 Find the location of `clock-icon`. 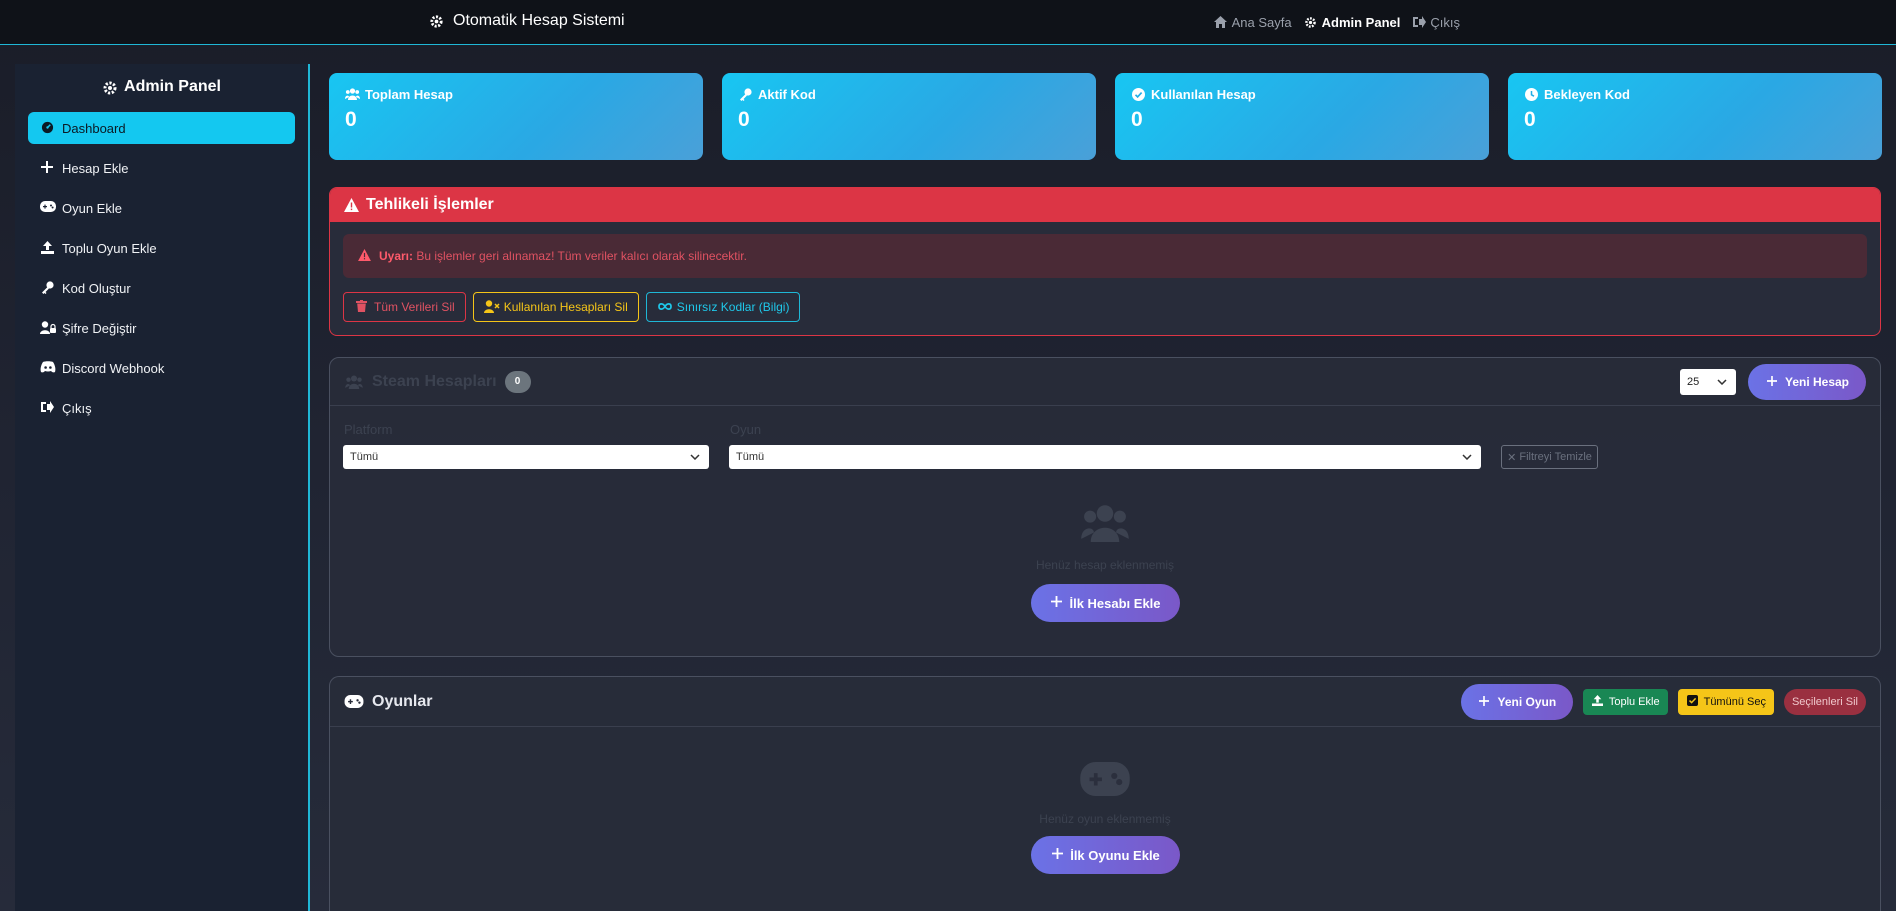

clock-icon is located at coordinates (1531, 94).